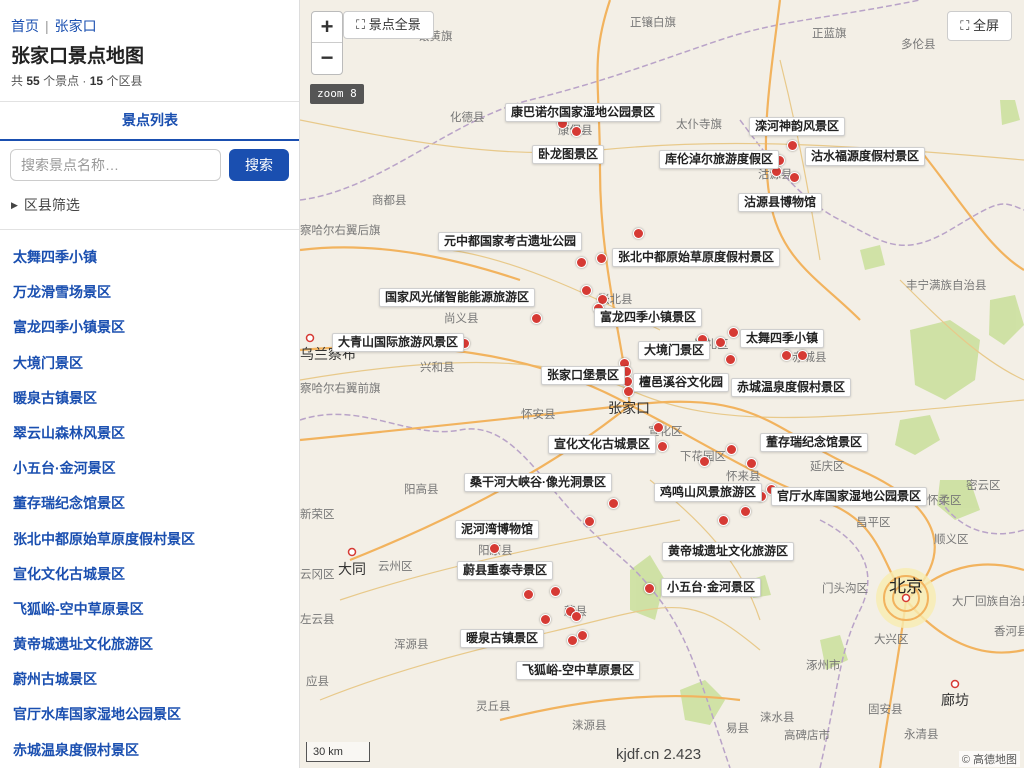 The width and height of the screenshot is (1024, 768). I want to click on zoom-out-button: −, so click(327, 58).